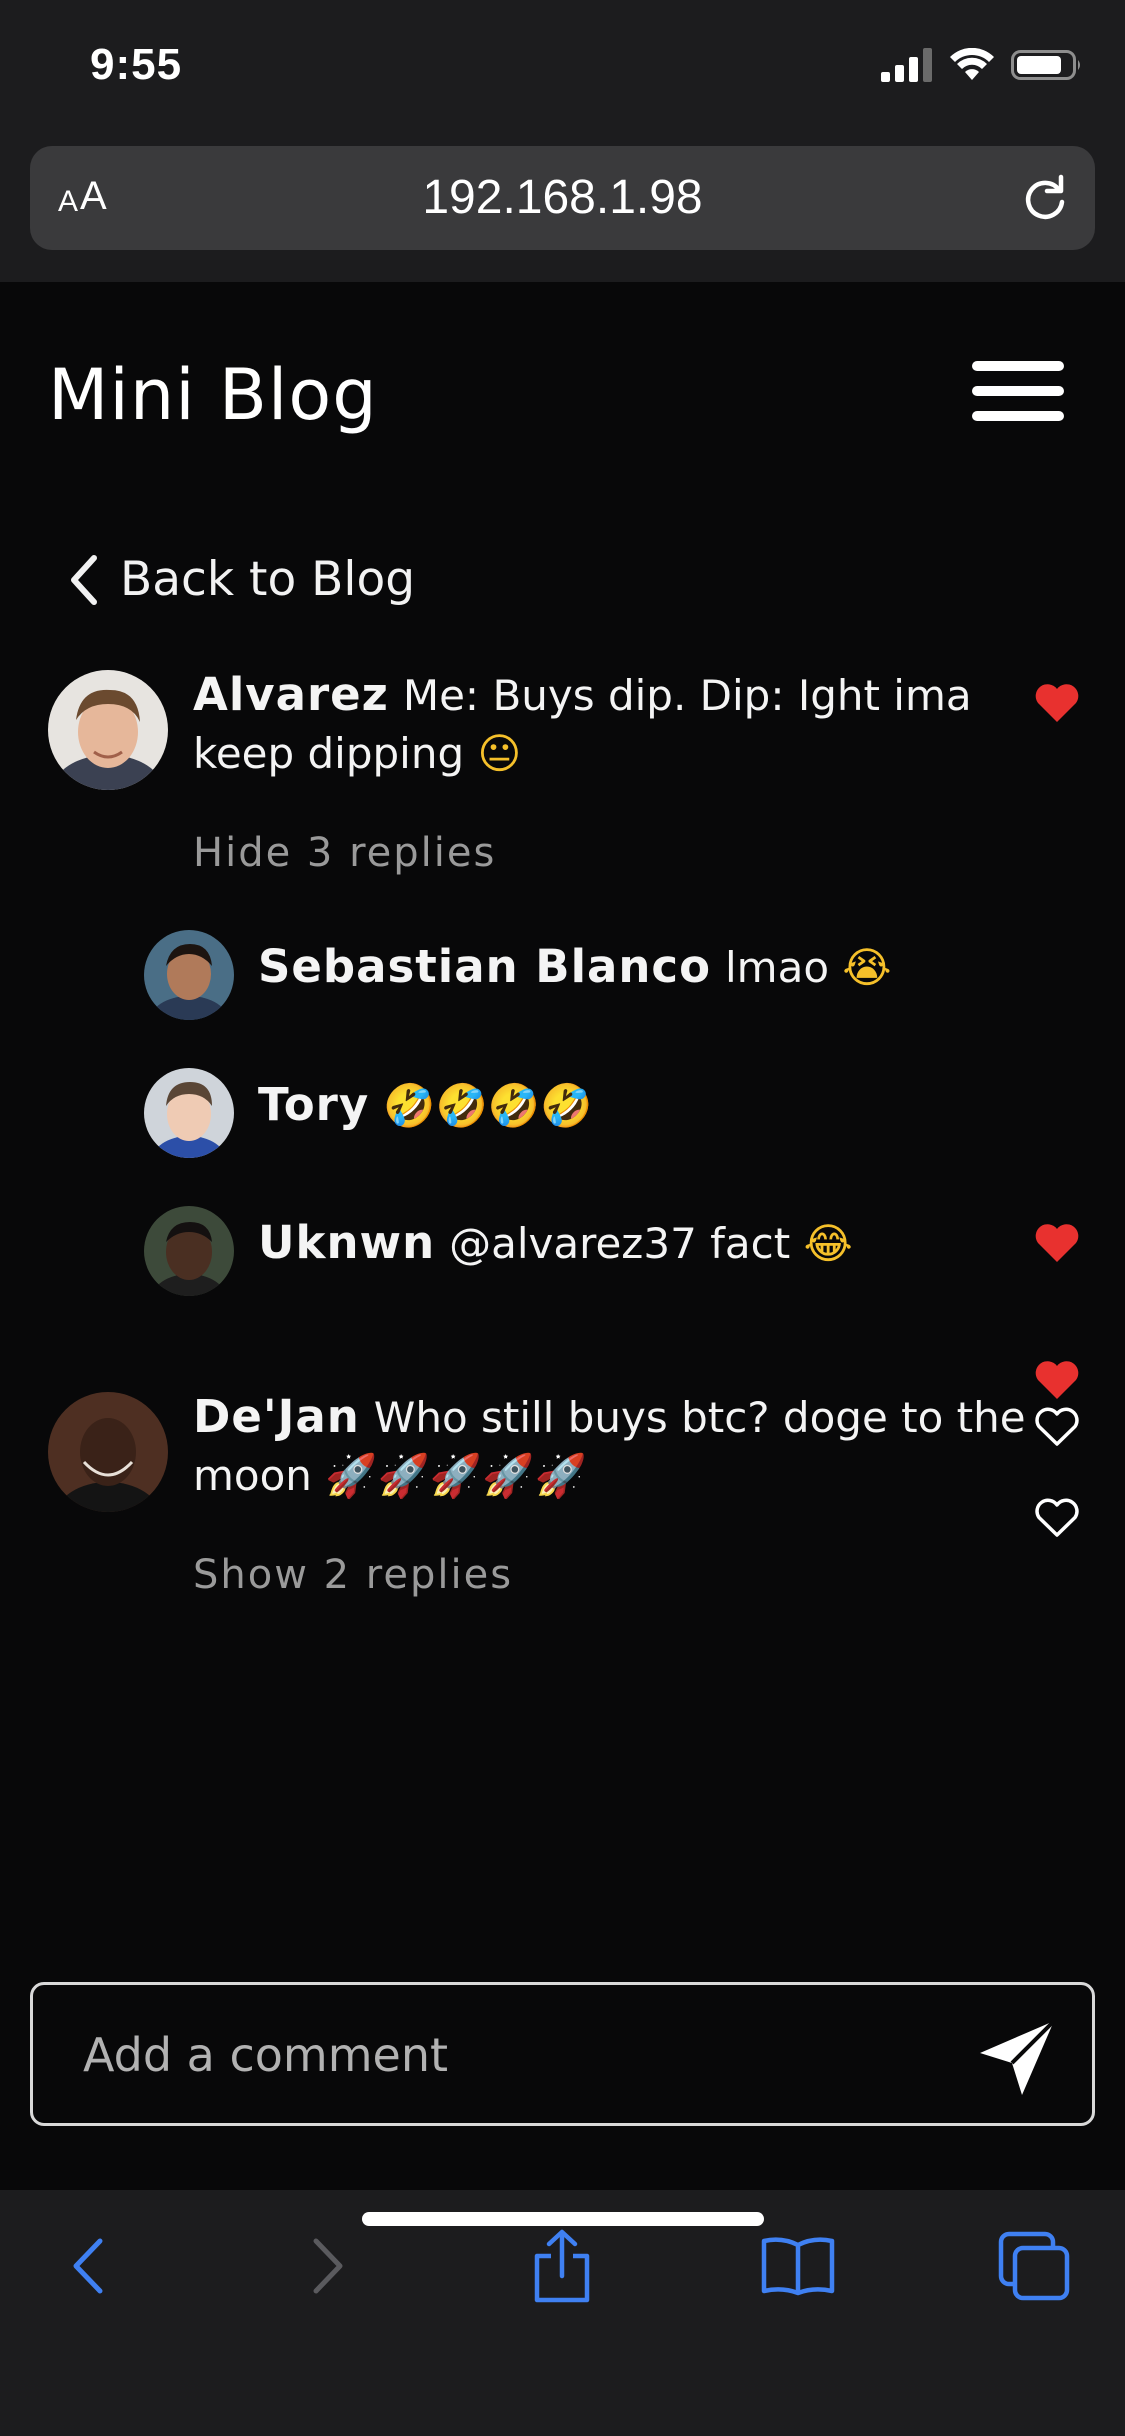 The height and width of the screenshot is (2436, 1125). What do you see at coordinates (1034, 2266) in the screenshot?
I see `tabs-icon` at bounding box center [1034, 2266].